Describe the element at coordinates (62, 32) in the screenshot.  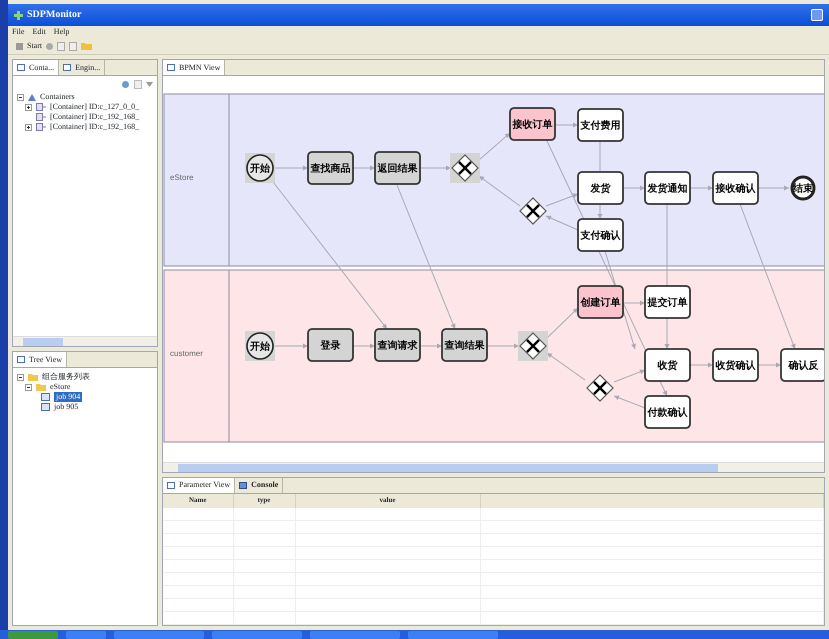
I see `menu-item: Help` at that location.